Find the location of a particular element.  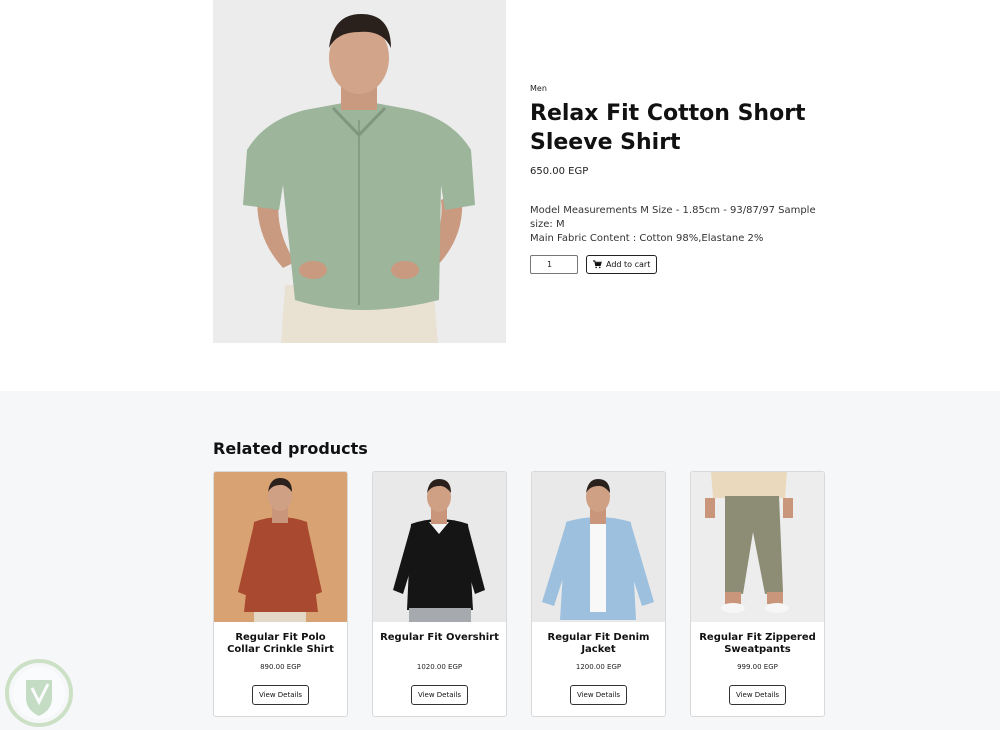

watermark-logo-icon is located at coordinates (39, 693).